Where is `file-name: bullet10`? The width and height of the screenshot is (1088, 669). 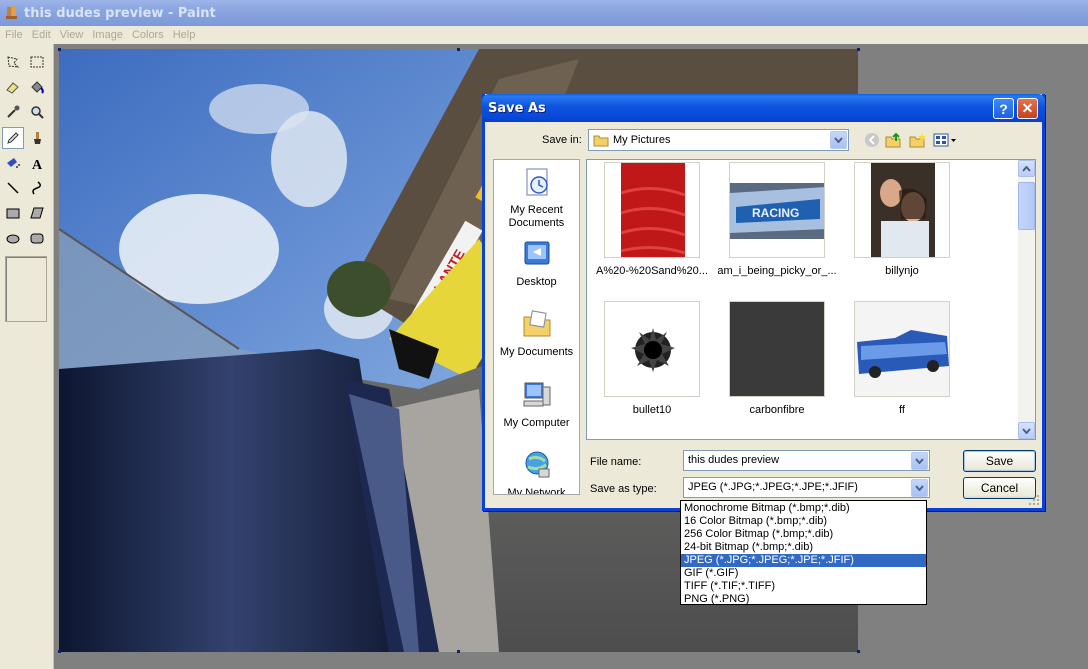
file-name: bullet10 is located at coordinates (652, 410).